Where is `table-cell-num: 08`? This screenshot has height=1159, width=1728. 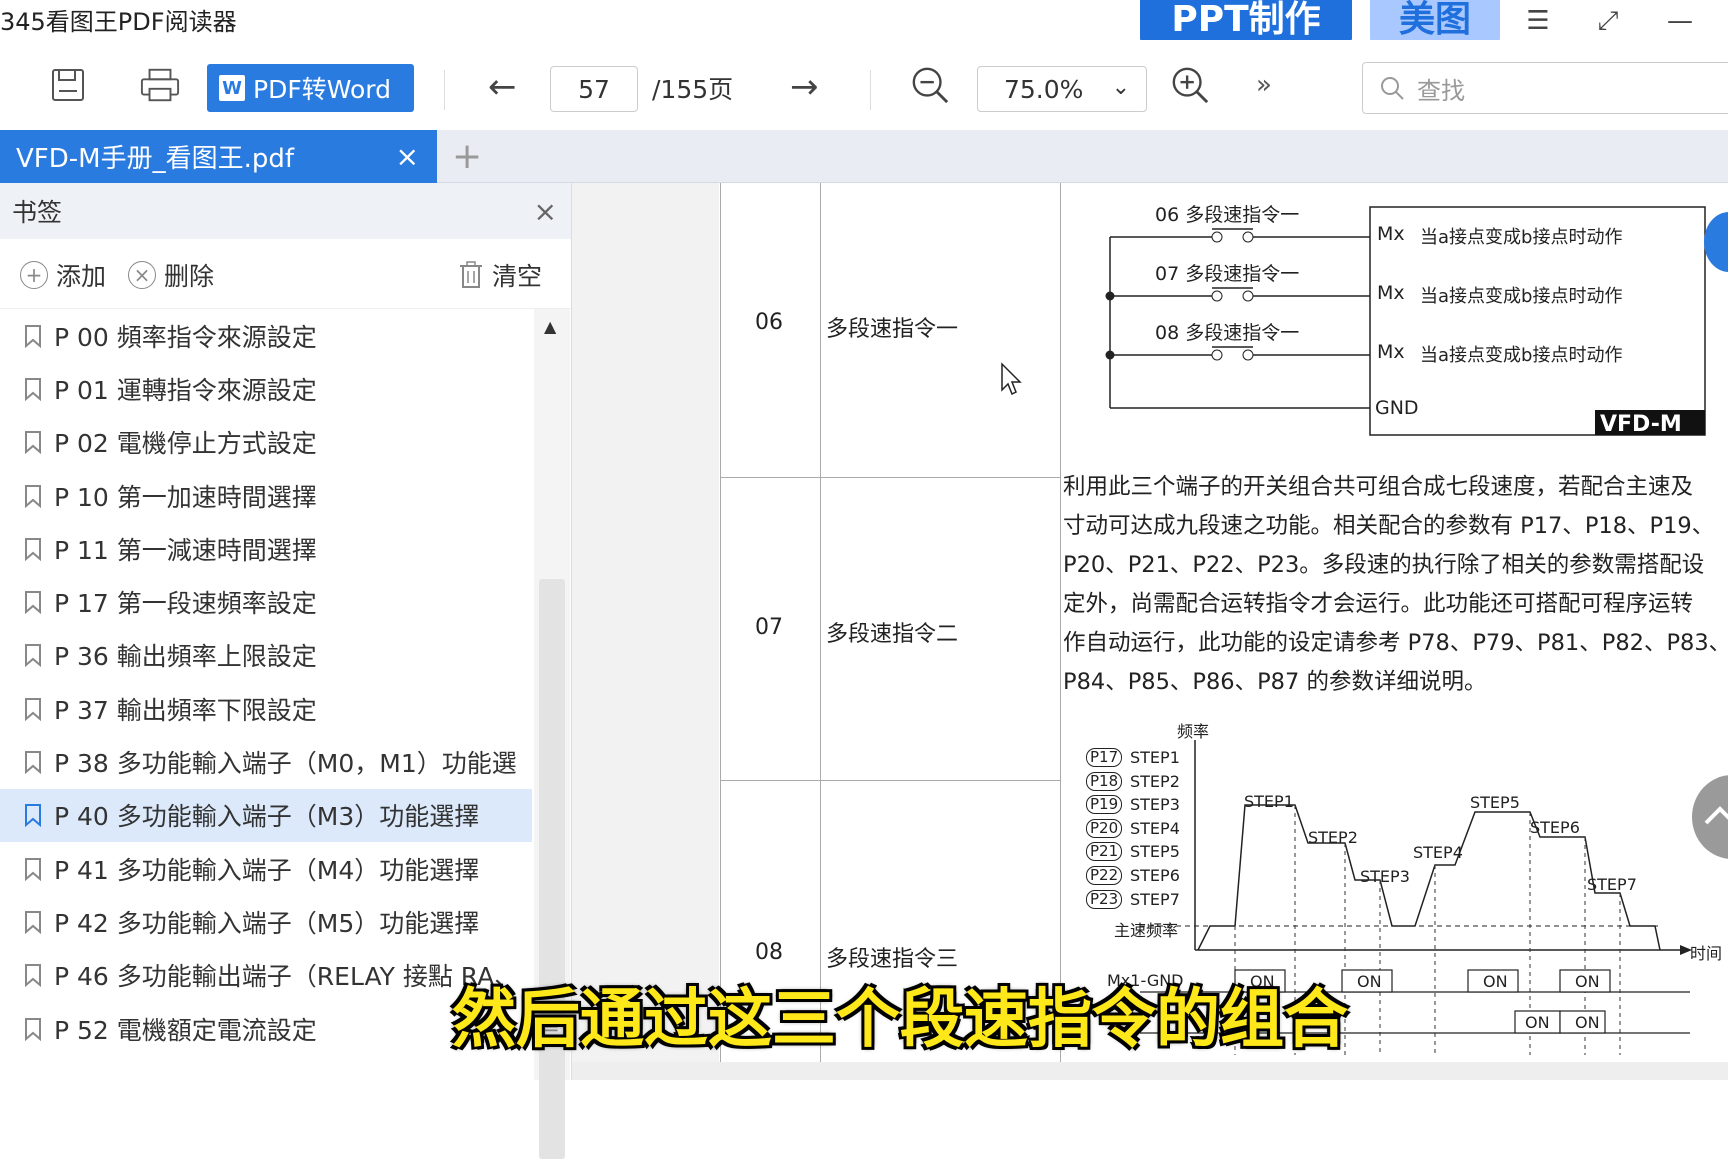 table-cell-num: 08 is located at coordinates (769, 952).